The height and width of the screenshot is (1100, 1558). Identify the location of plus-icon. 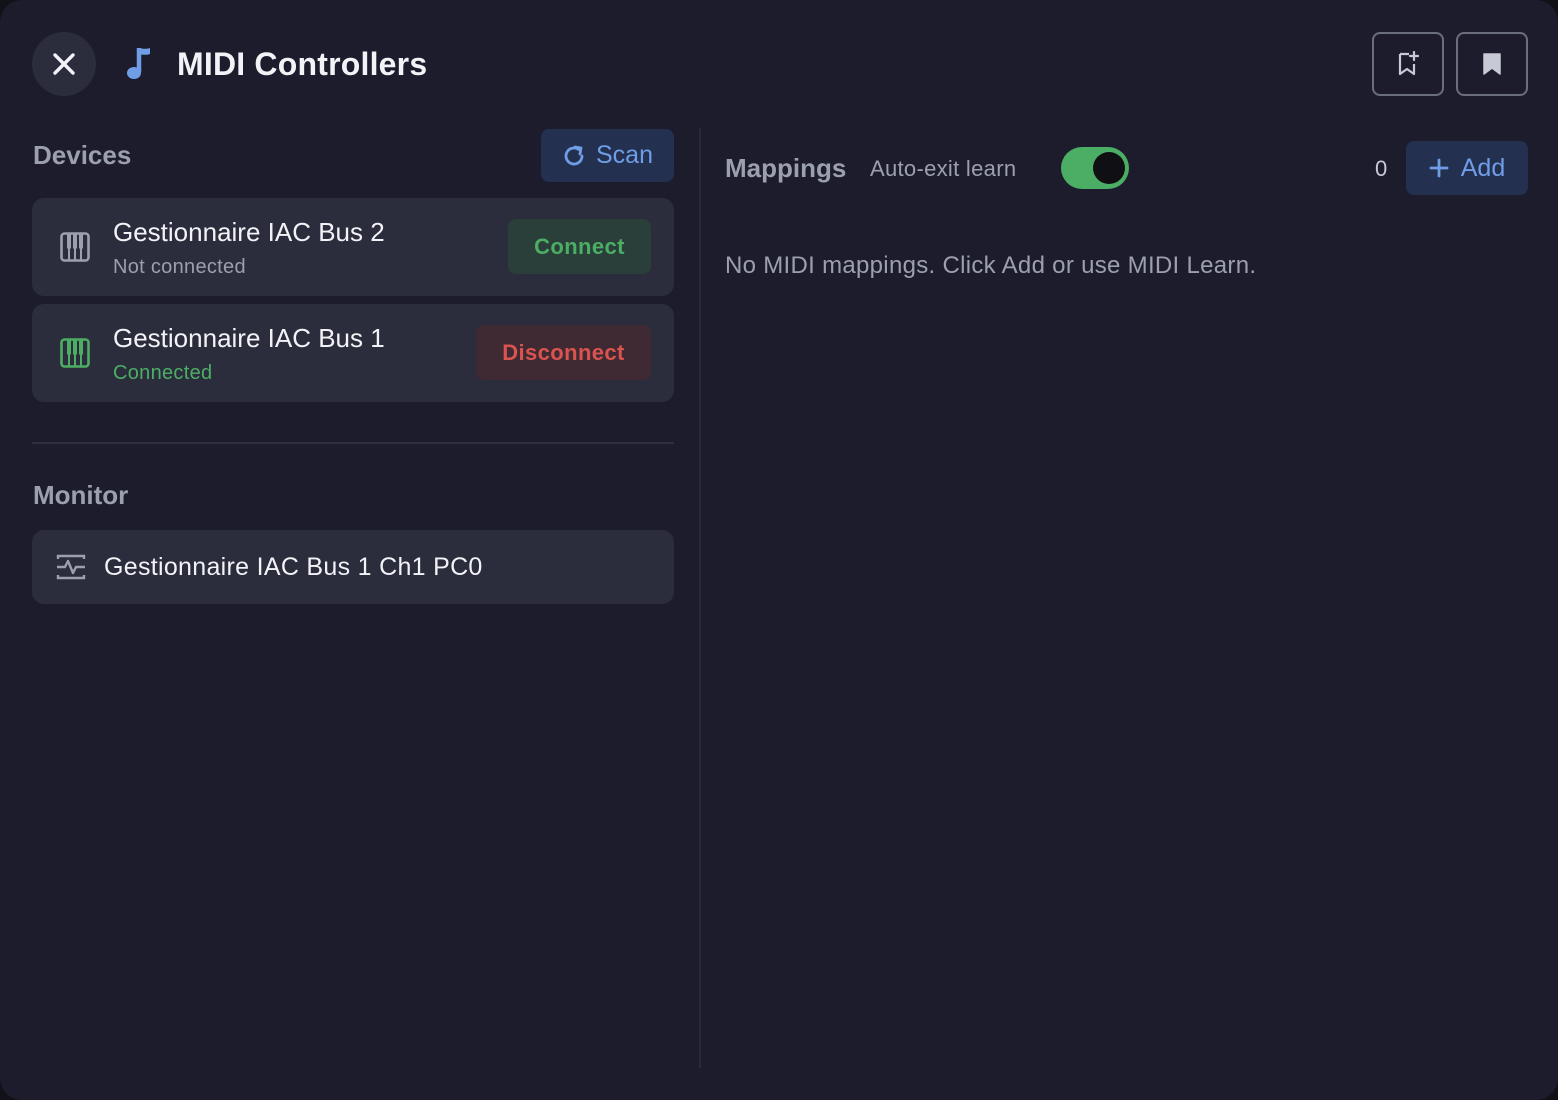
(1439, 168).